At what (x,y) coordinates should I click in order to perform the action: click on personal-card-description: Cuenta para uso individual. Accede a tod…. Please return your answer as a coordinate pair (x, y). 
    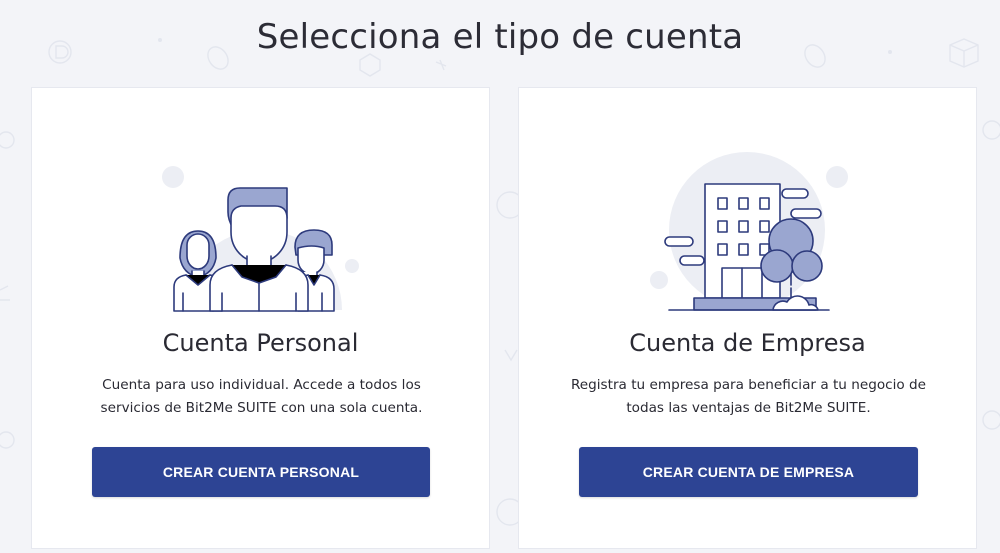
    Looking at the image, I should click on (261, 396).